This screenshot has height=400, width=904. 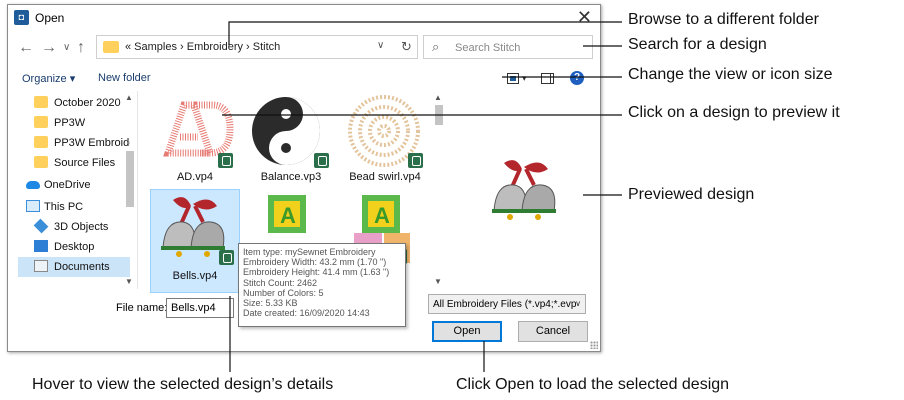 I want to click on callout-click-open: Click Open to load the selected design, so click(x=593, y=384).